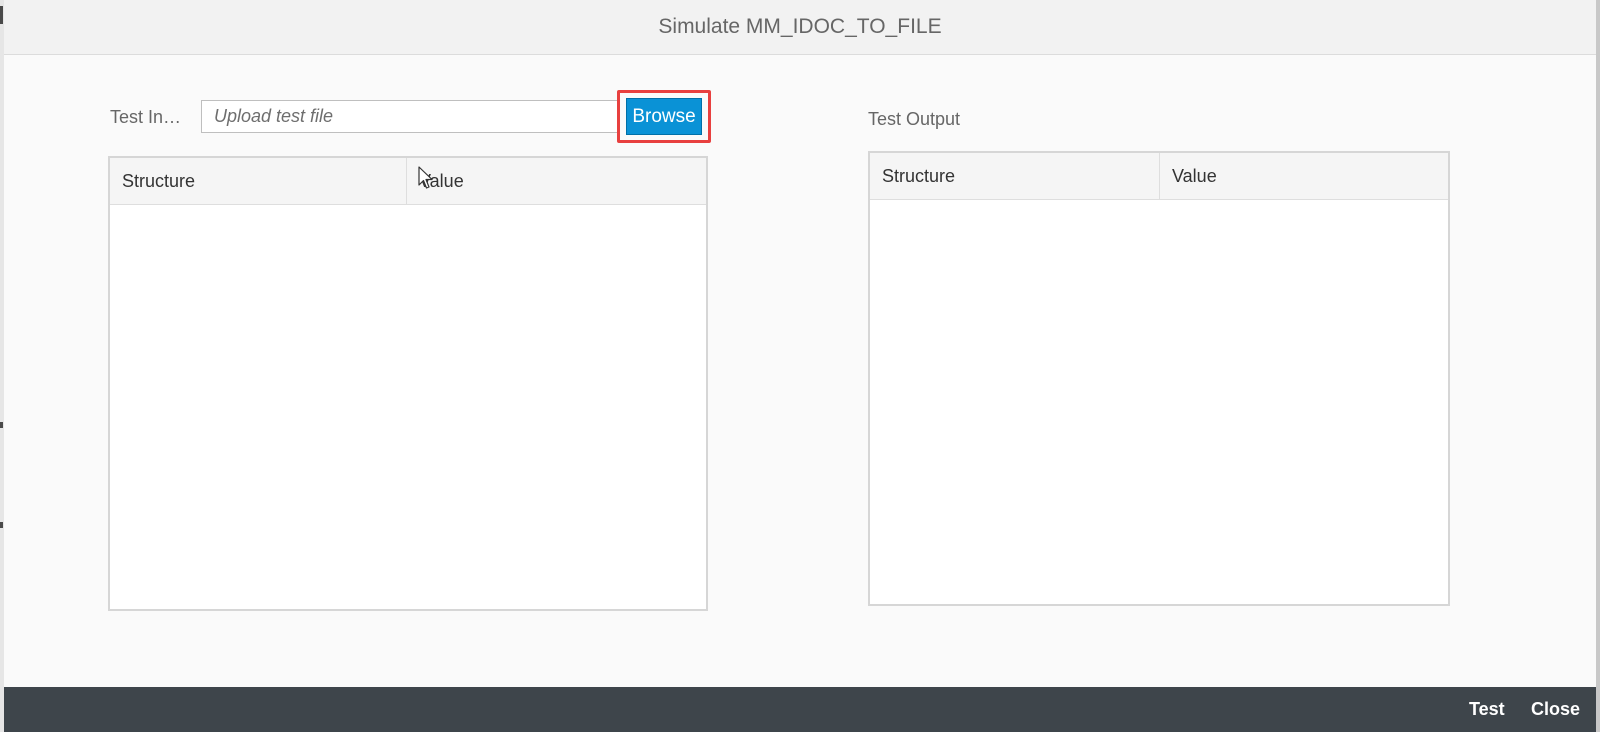 The image size is (1600, 732). I want to click on dialog-title: Simulate MM_IDOC_TO_FILE, so click(800, 26).